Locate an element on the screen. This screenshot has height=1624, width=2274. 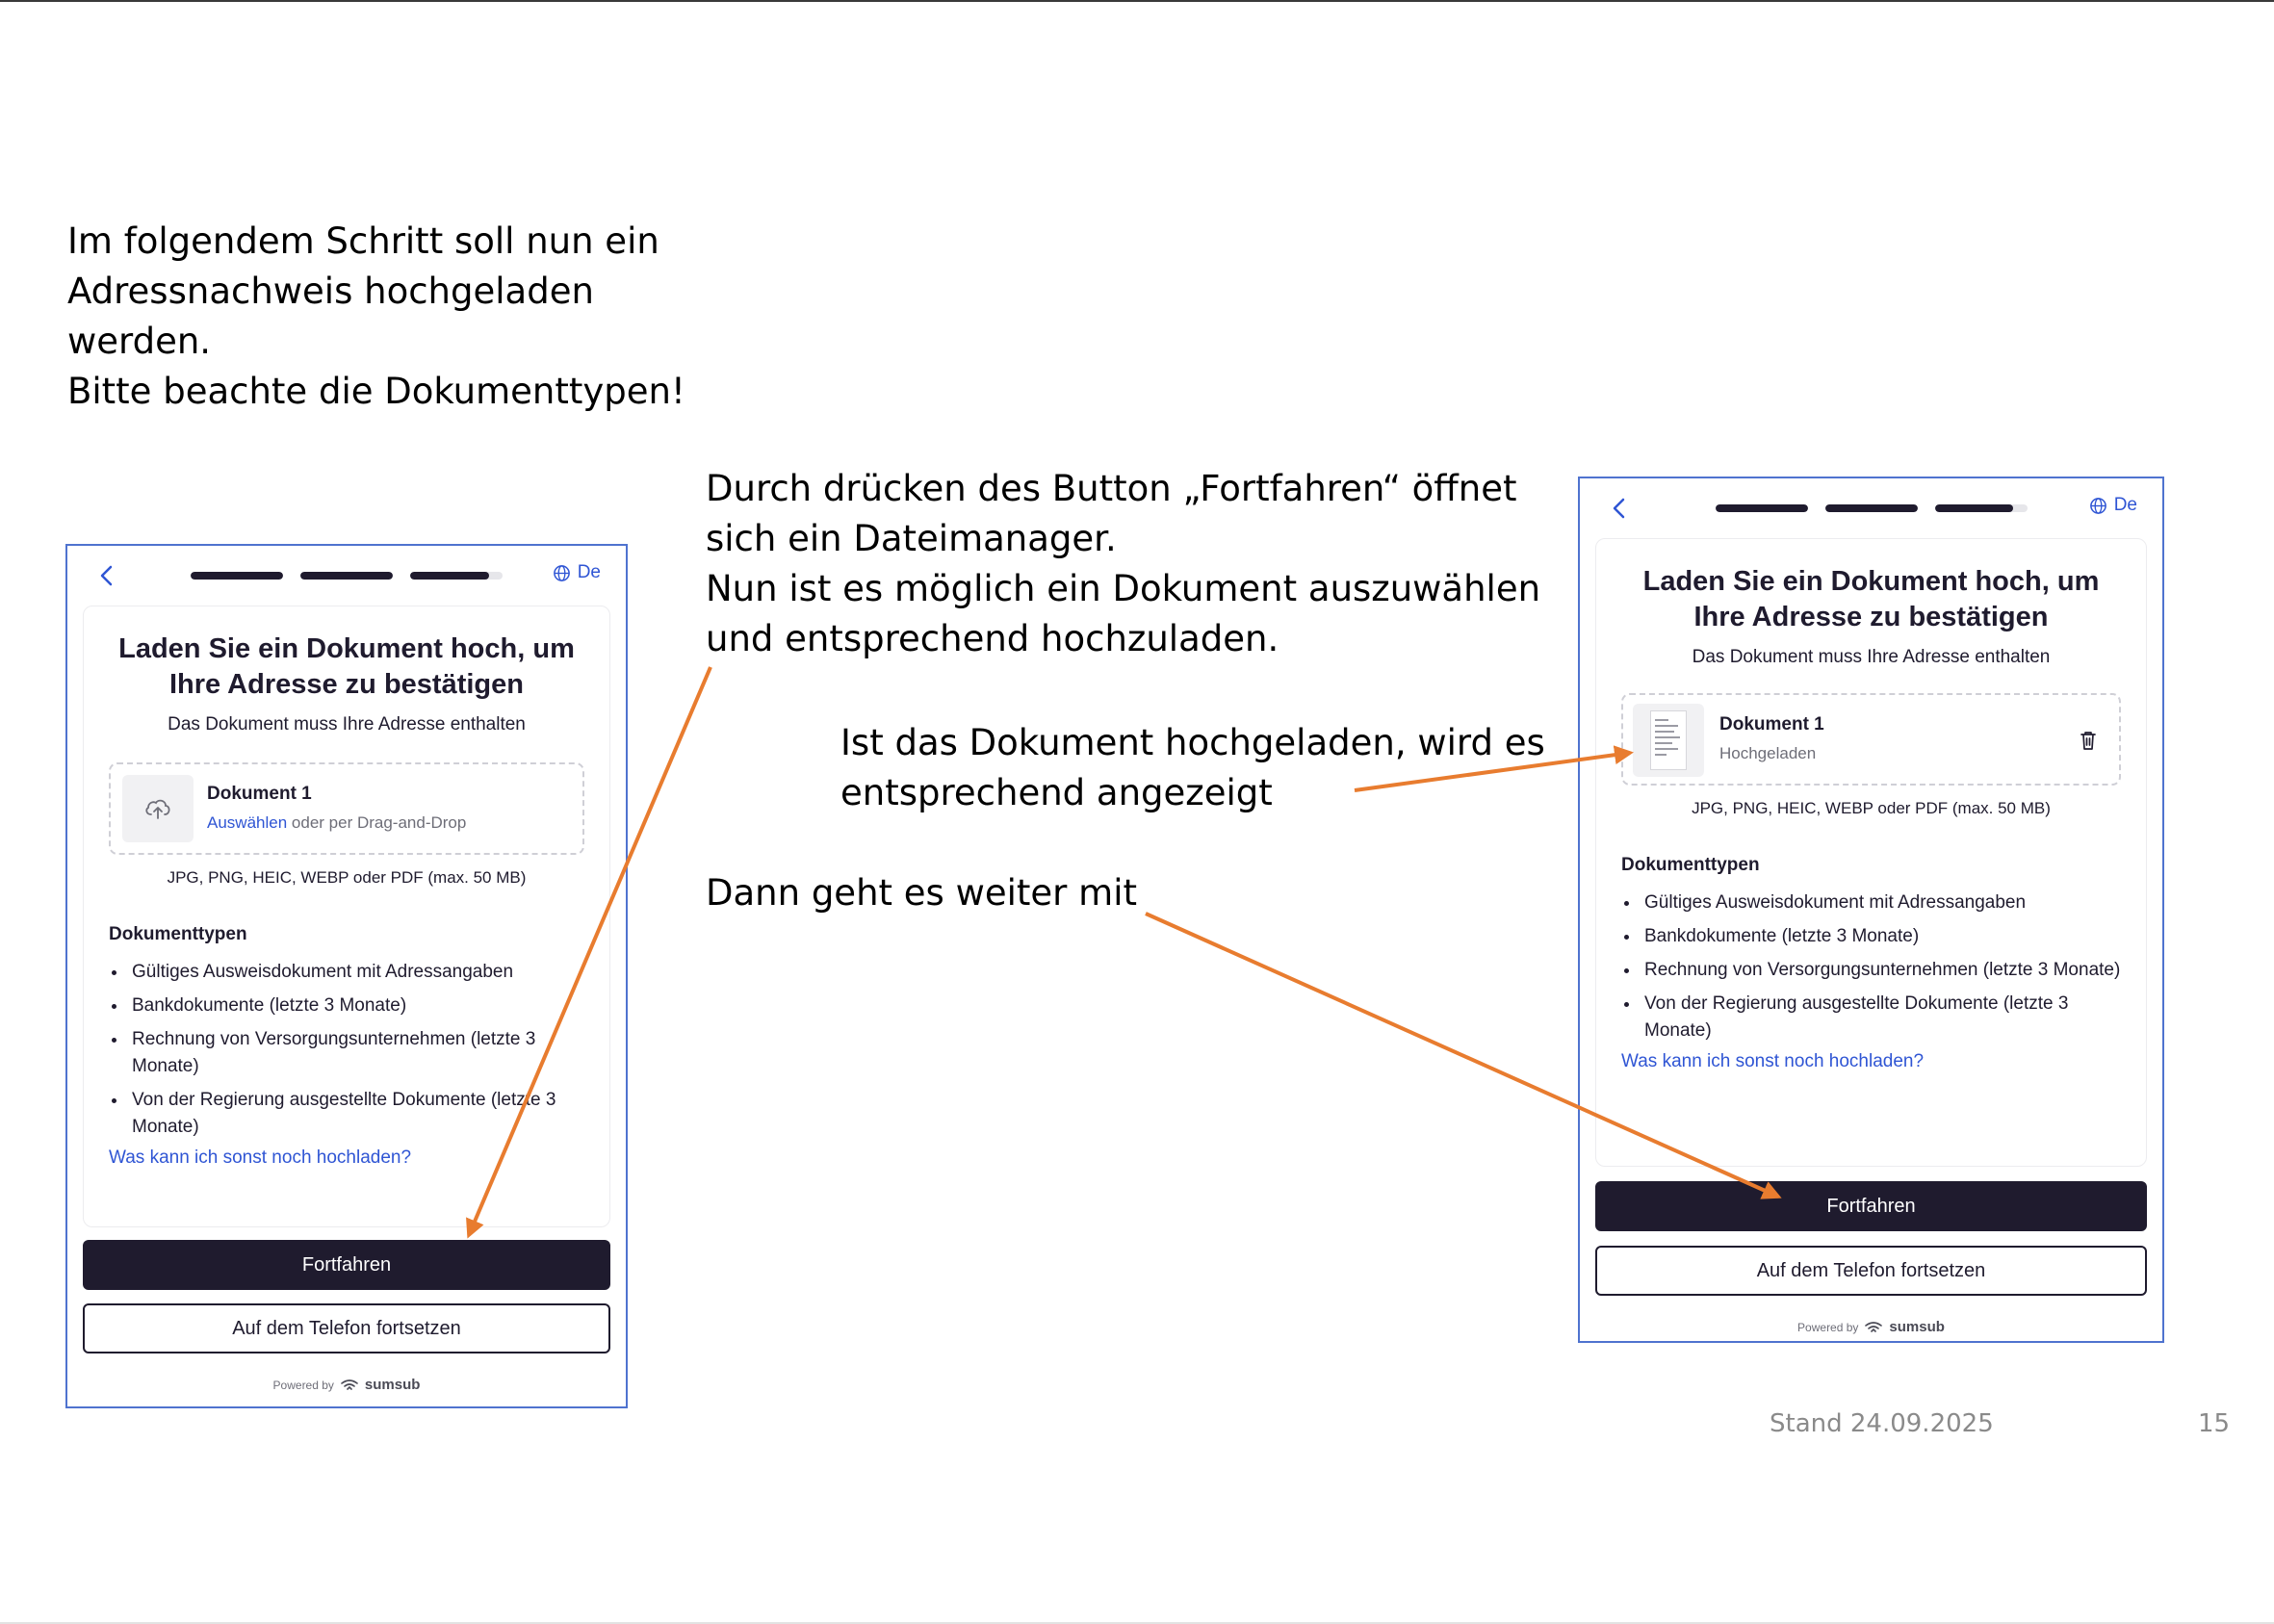
uploaded-line: Ist das Dokument hochgeladen, wird es is located at coordinates (1192, 742).